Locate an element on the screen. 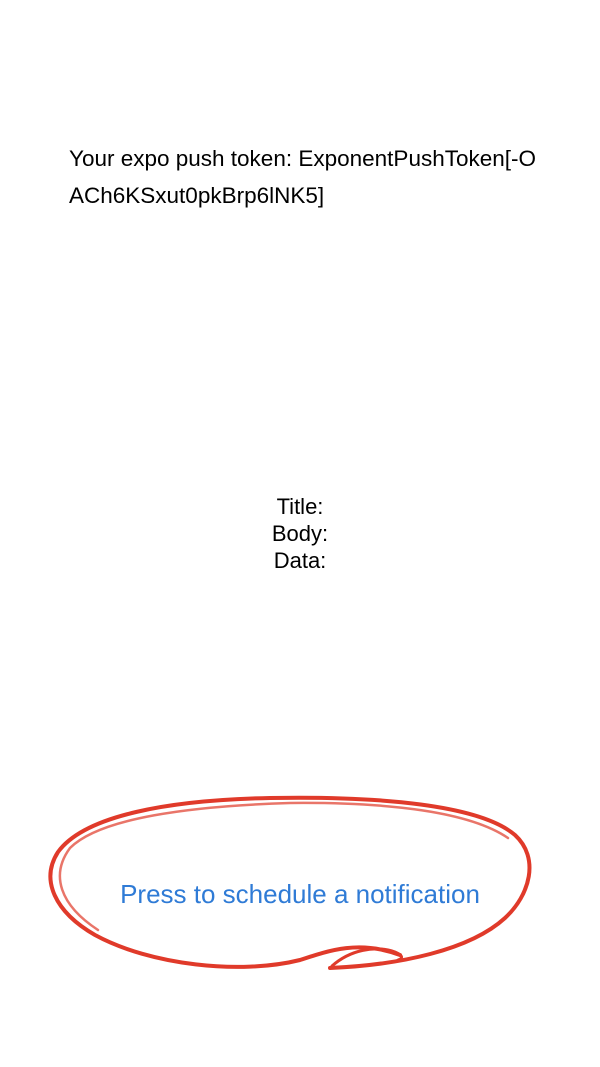  notification-title-label: Title: is located at coordinates (300, 506).